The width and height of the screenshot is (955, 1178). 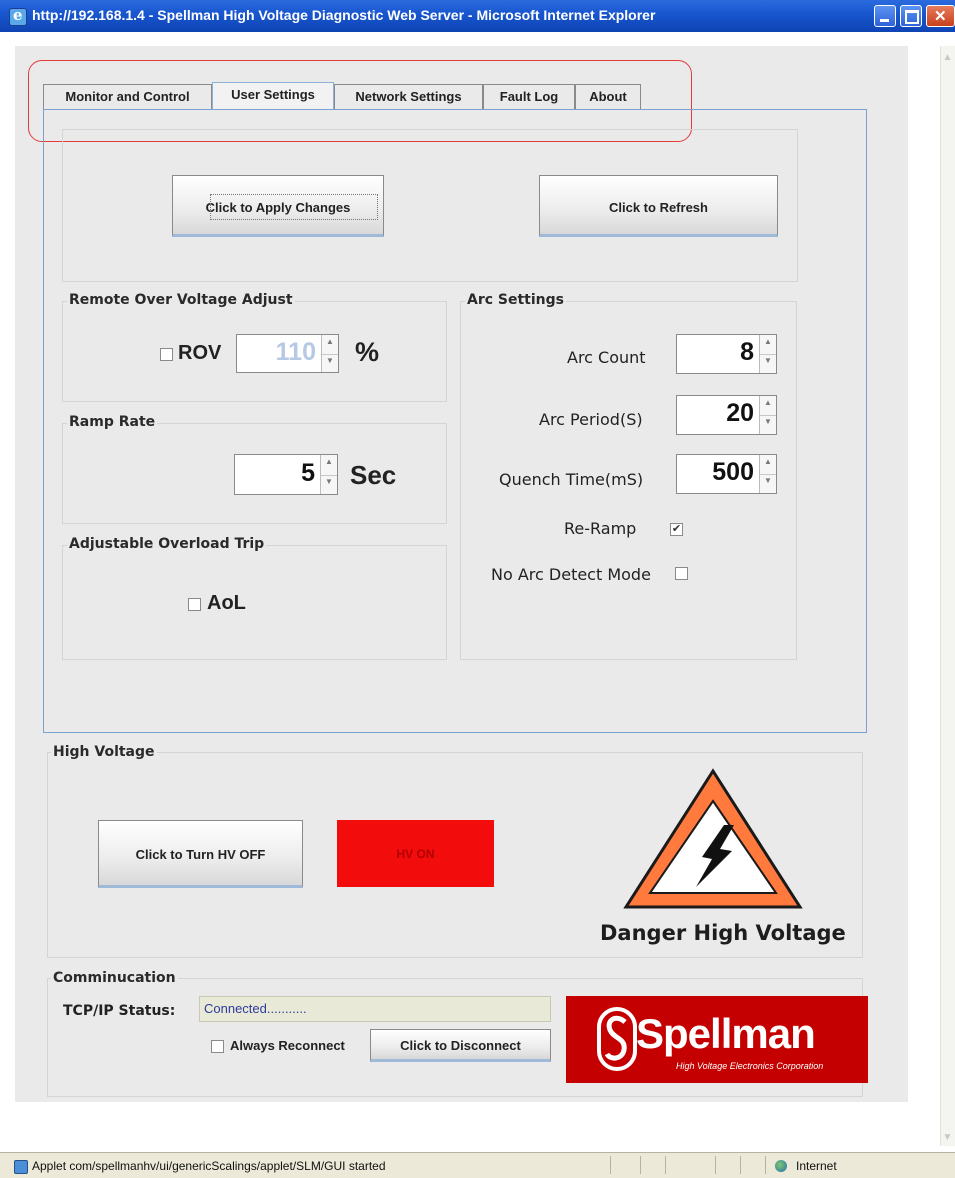 I want to click on vertical-scrollbar, so click(x=947, y=596).